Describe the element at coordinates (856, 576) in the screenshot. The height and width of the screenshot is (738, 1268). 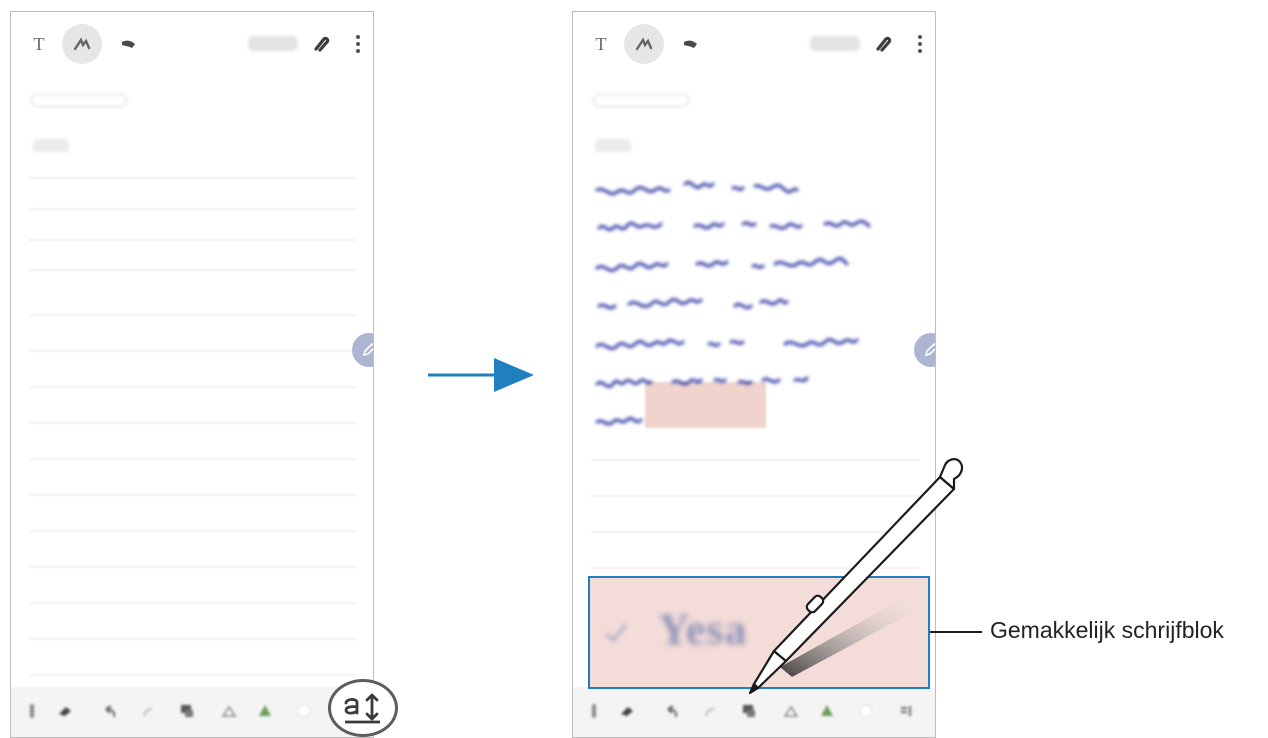
I see `s-pen-icon` at that location.